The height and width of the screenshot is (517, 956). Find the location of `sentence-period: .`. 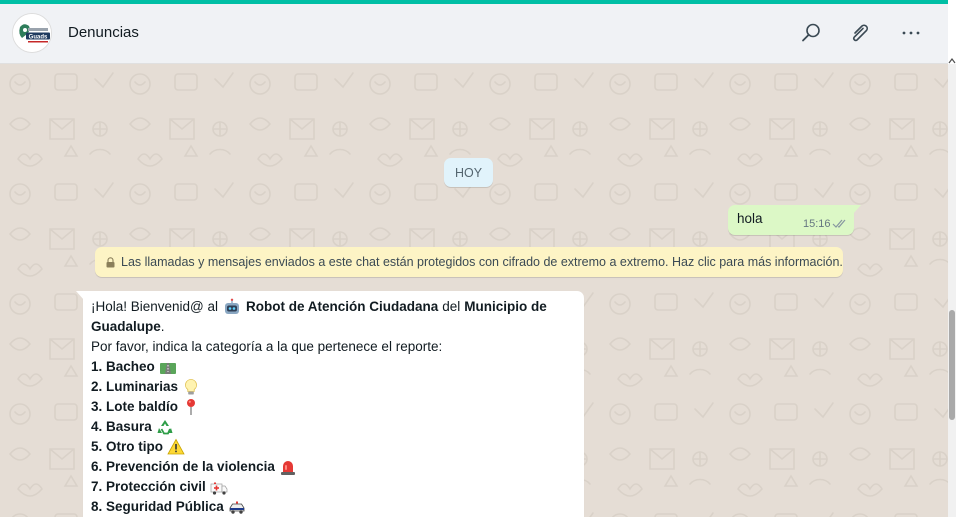

sentence-period: . is located at coordinates (162, 326).